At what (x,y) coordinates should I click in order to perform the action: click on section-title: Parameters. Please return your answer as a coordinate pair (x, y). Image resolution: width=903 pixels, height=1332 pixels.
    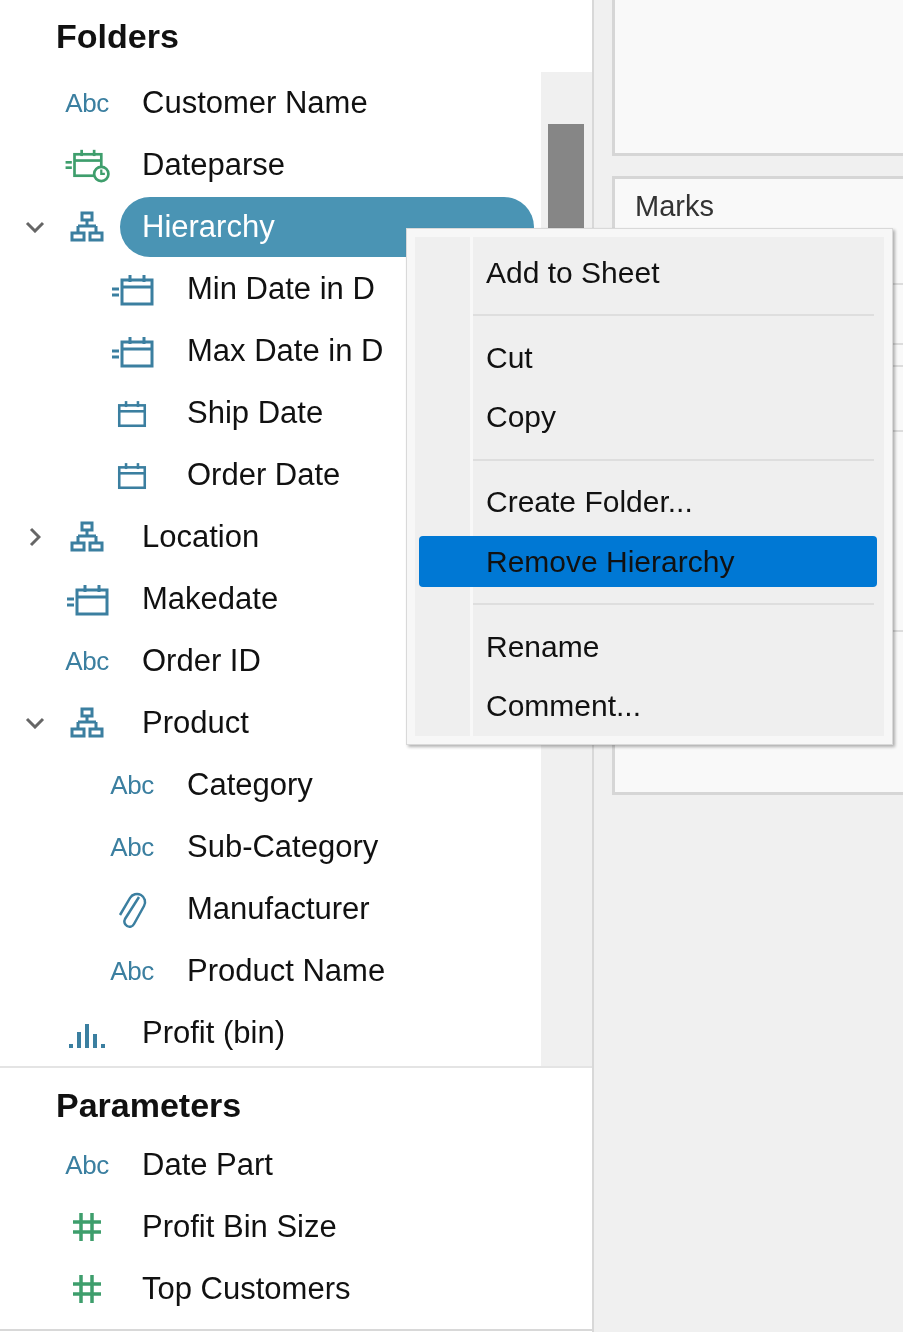
    Looking at the image, I should click on (149, 1105).